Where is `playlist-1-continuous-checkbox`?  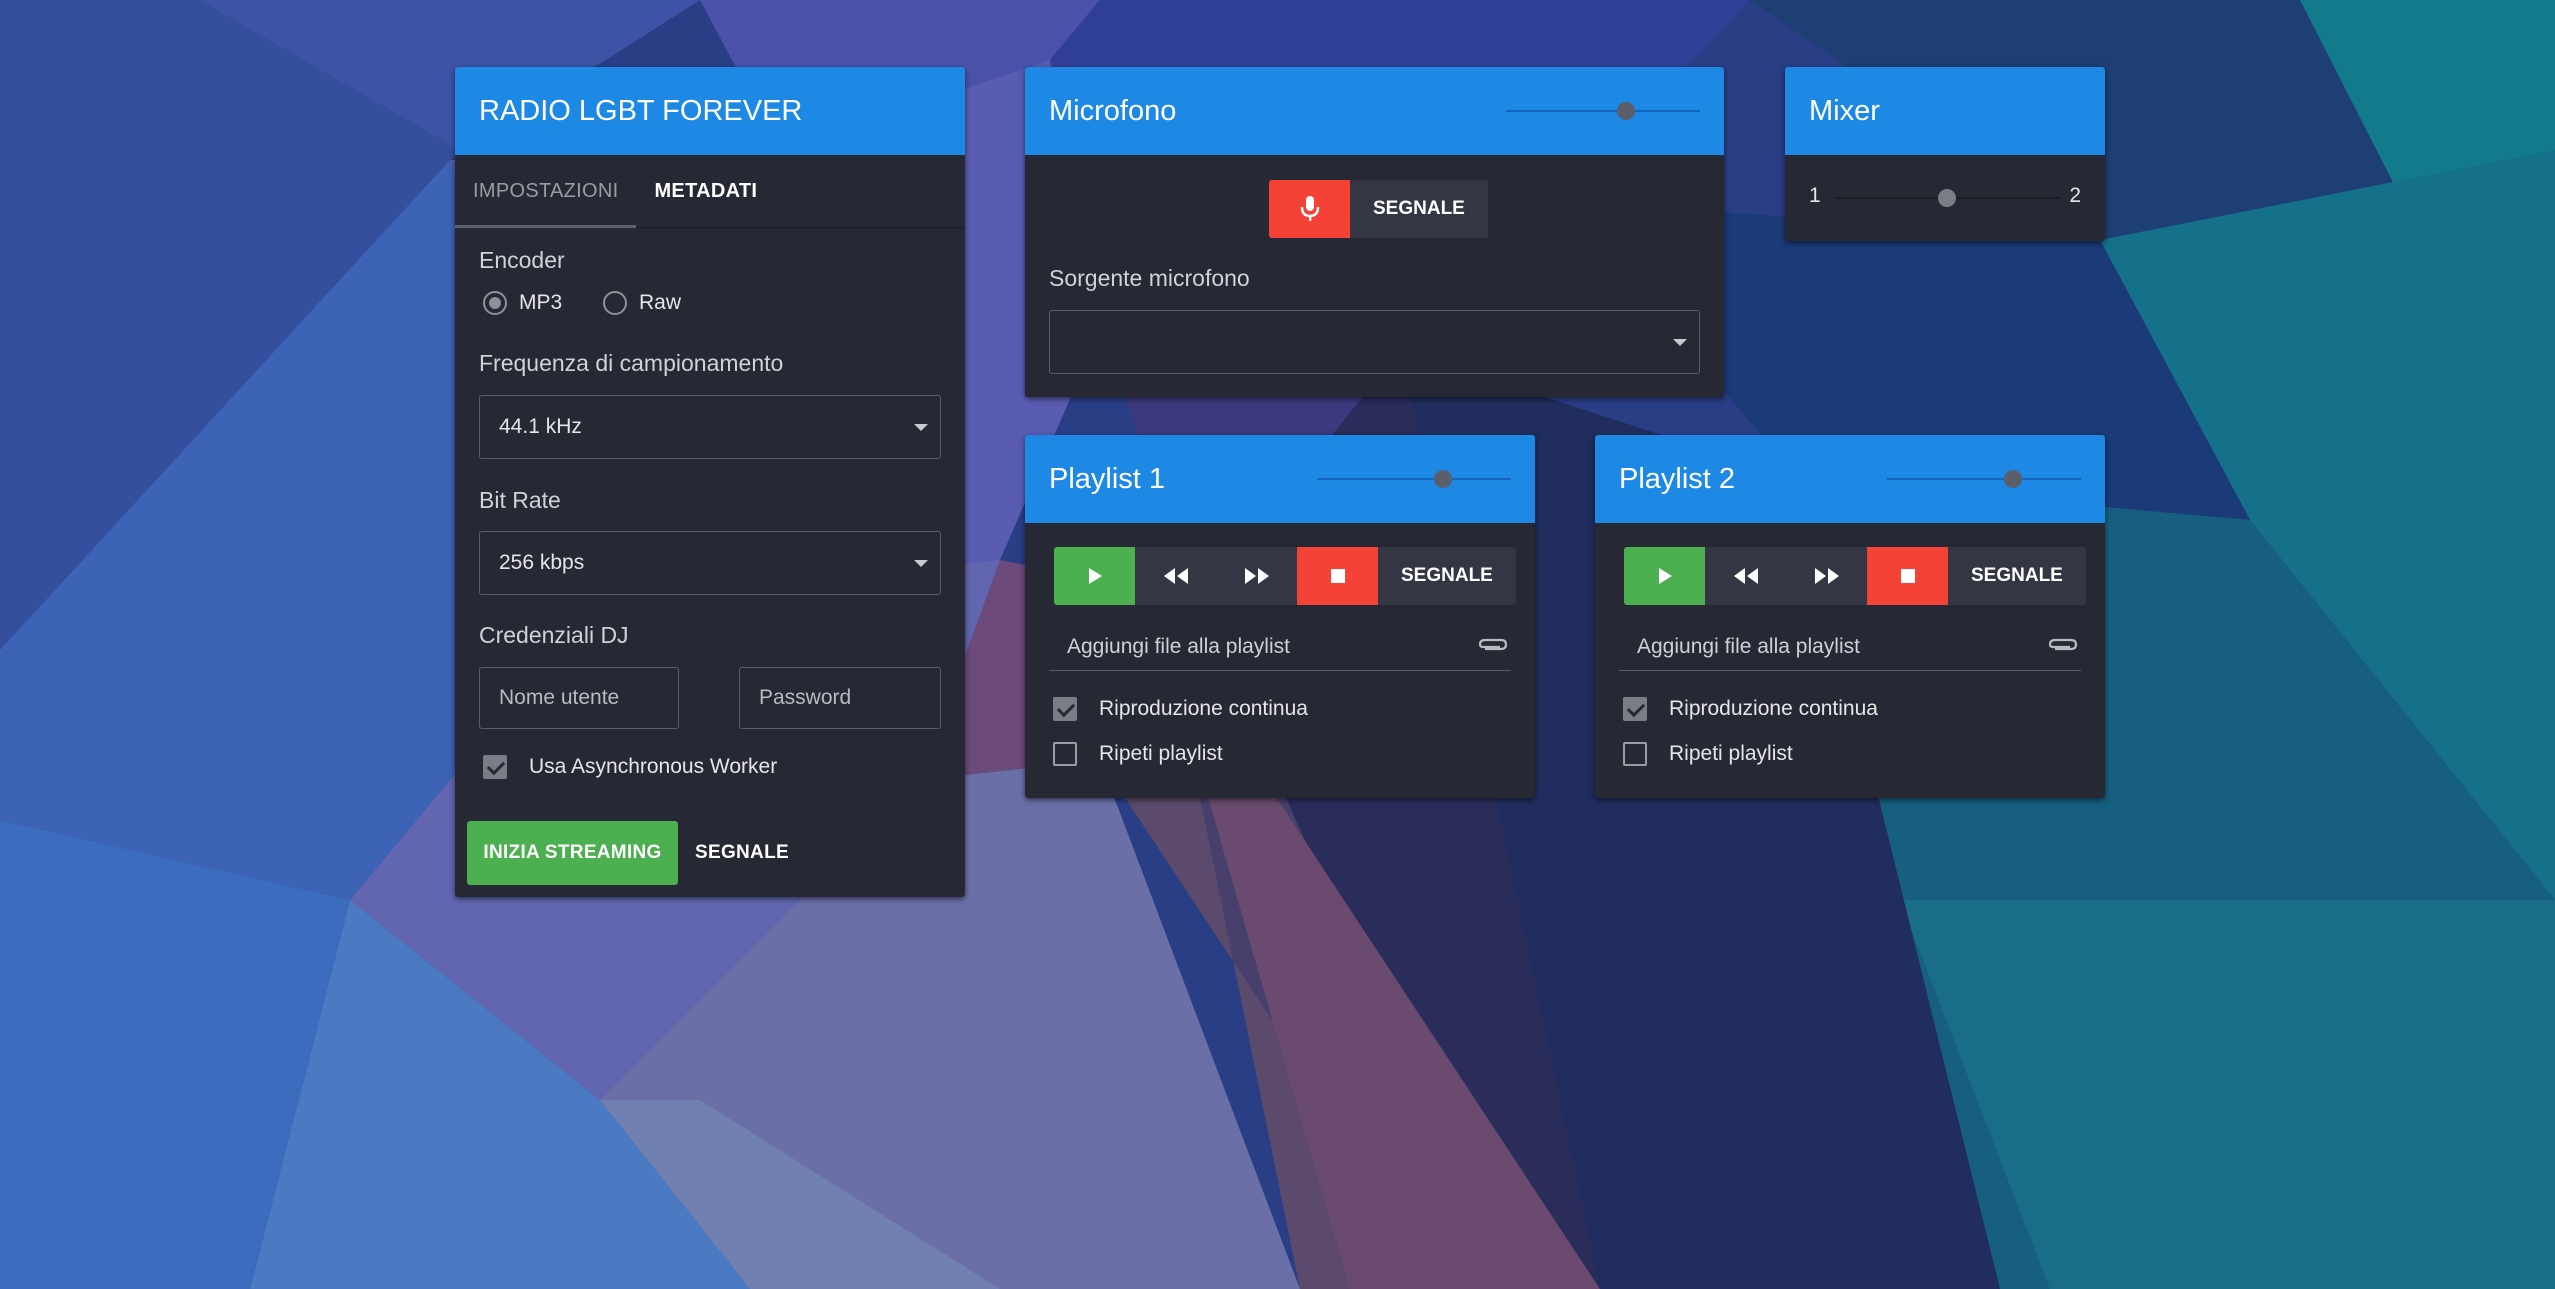
playlist-1-continuous-checkbox is located at coordinates (1065, 709).